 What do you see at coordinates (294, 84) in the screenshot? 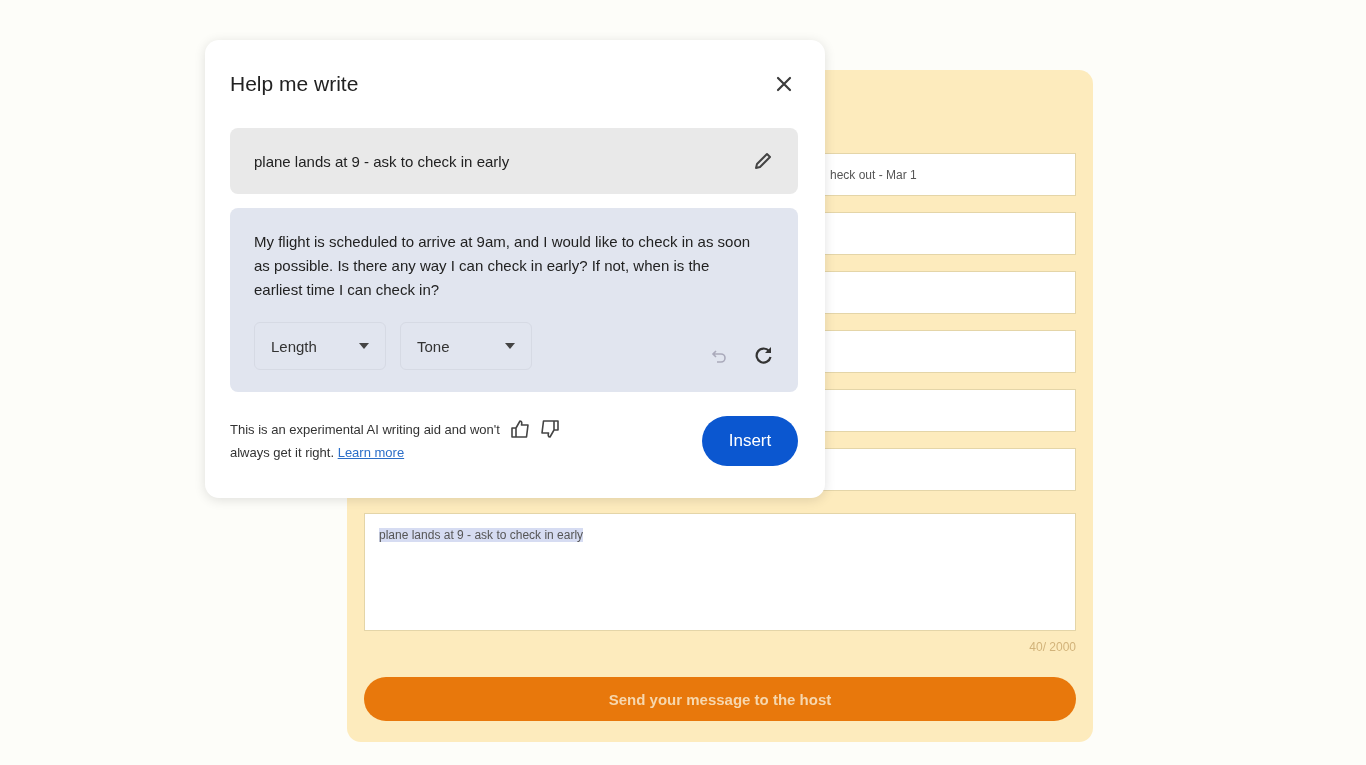
I see `dialog-title: Help me write` at bounding box center [294, 84].